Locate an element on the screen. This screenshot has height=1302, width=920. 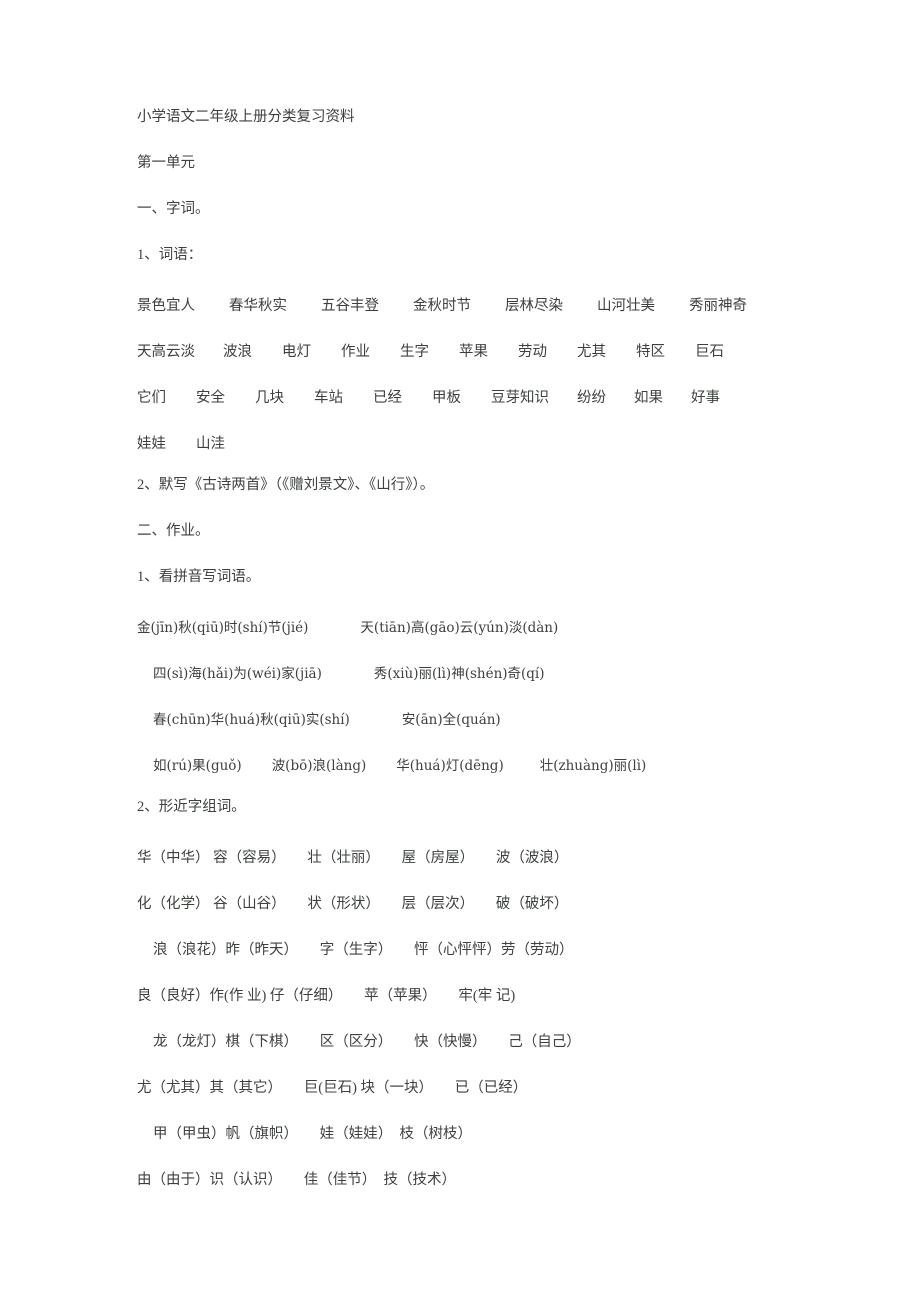
vocabulary-word: 如果 is located at coordinates (648, 398).